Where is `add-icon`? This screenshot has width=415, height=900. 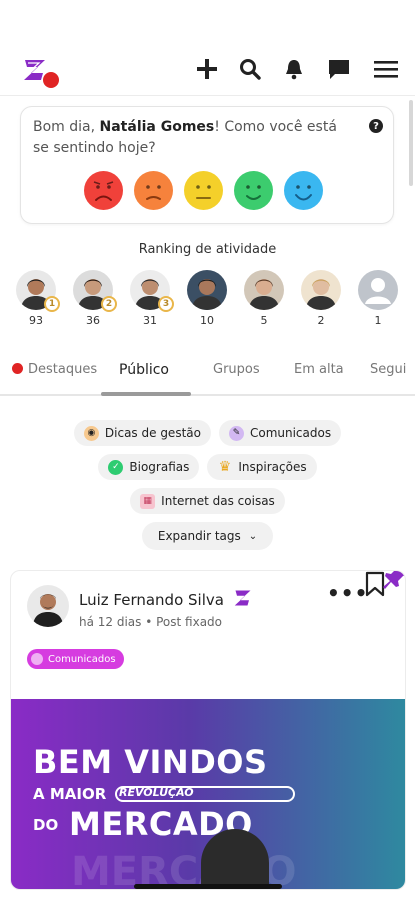 add-icon is located at coordinates (207, 69).